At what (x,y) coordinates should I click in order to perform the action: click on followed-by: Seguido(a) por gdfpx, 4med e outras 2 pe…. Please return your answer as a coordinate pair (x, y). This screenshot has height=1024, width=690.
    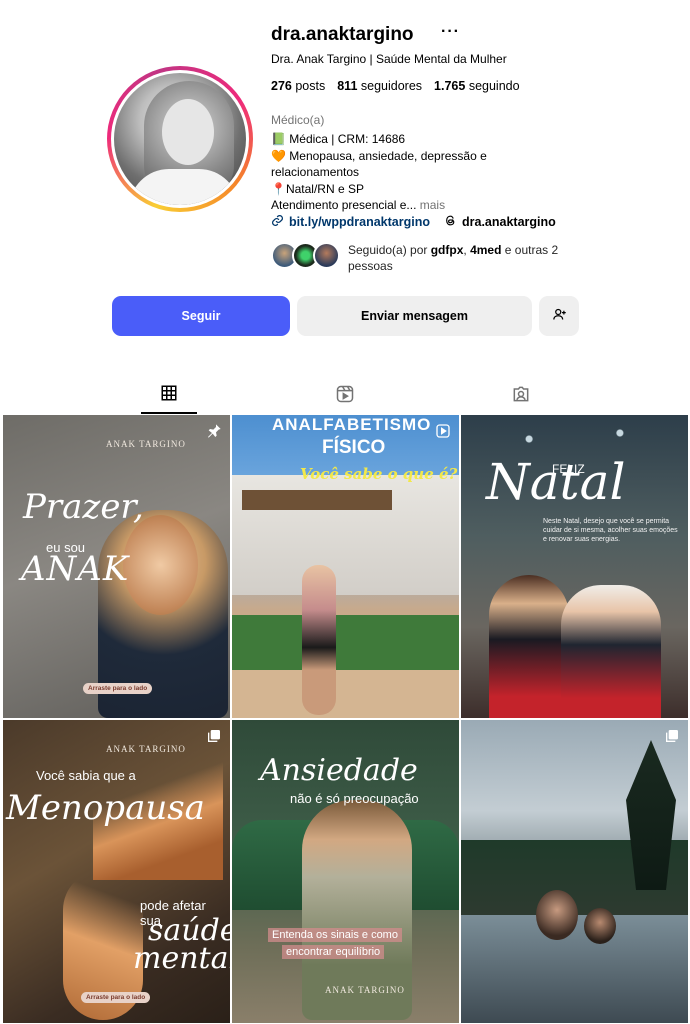
    Looking at the image, I should click on (419, 258).